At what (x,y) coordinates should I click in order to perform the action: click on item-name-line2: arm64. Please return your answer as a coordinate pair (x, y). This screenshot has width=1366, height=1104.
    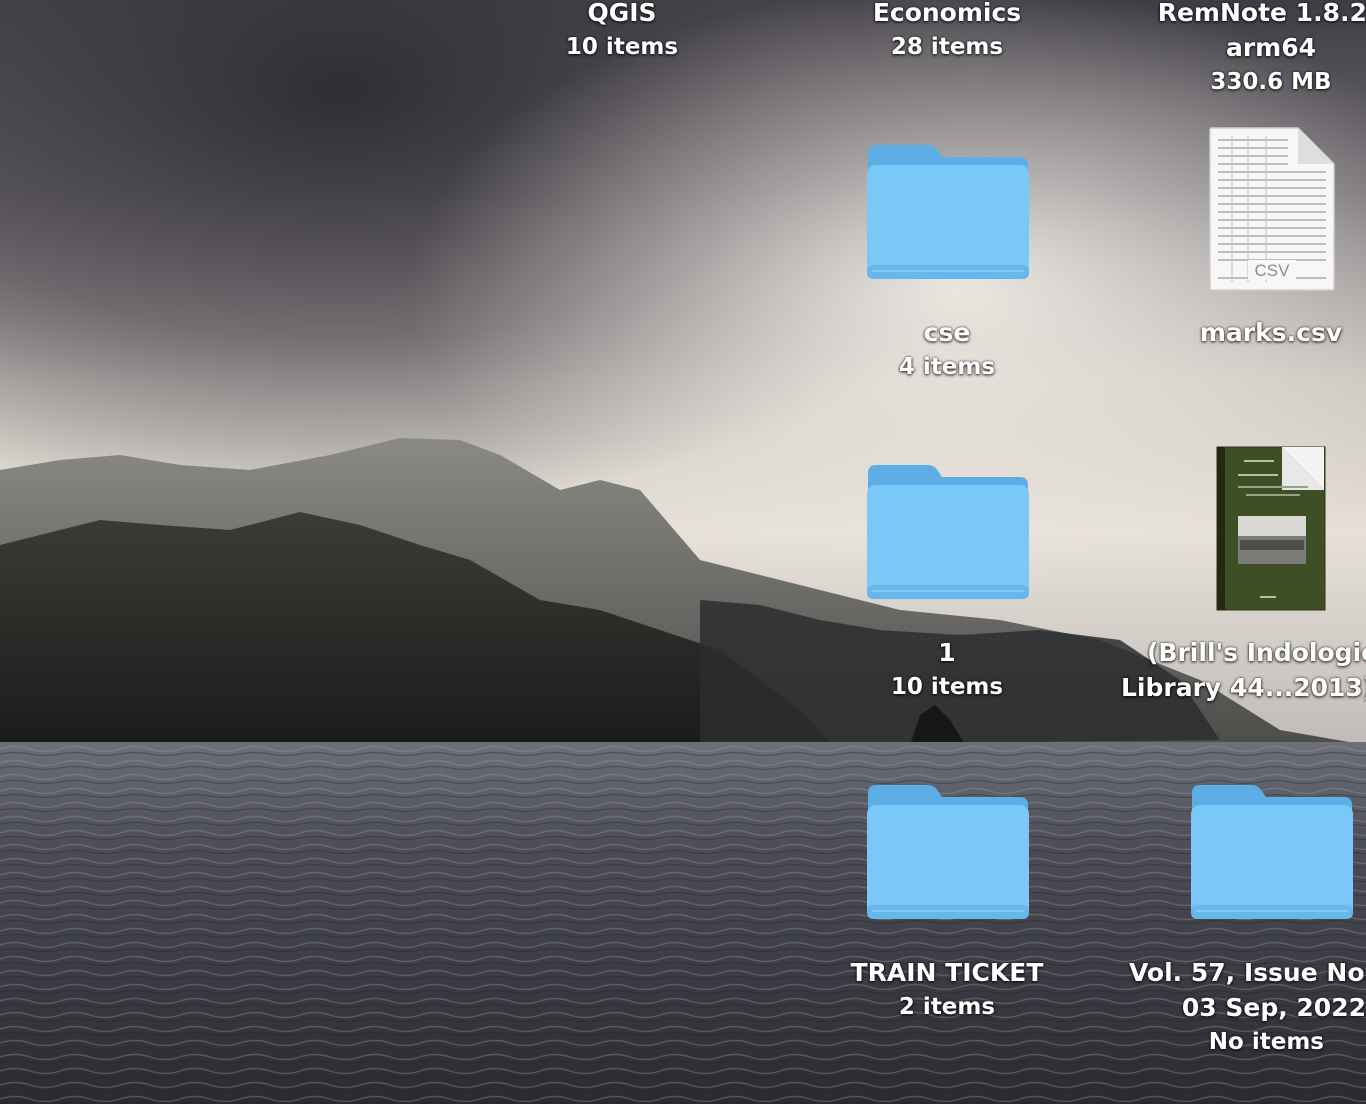
    Looking at the image, I should click on (1271, 47).